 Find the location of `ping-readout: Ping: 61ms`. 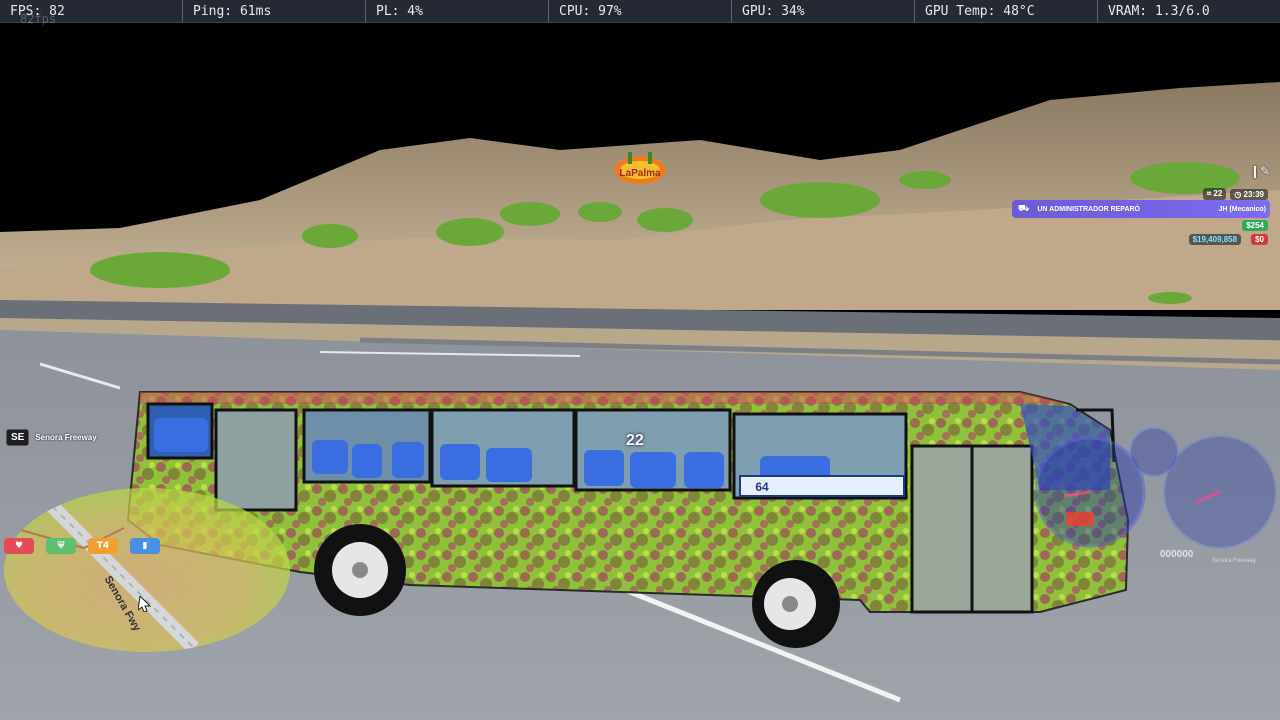

ping-readout: Ping: 61ms is located at coordinates (274, 11).